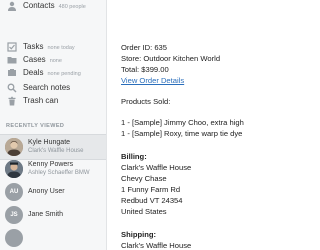 The height and width of the screenshot is (250, 320). I want to click on order-store: Store: Outdoor Kitchen World, so click(171, 58).